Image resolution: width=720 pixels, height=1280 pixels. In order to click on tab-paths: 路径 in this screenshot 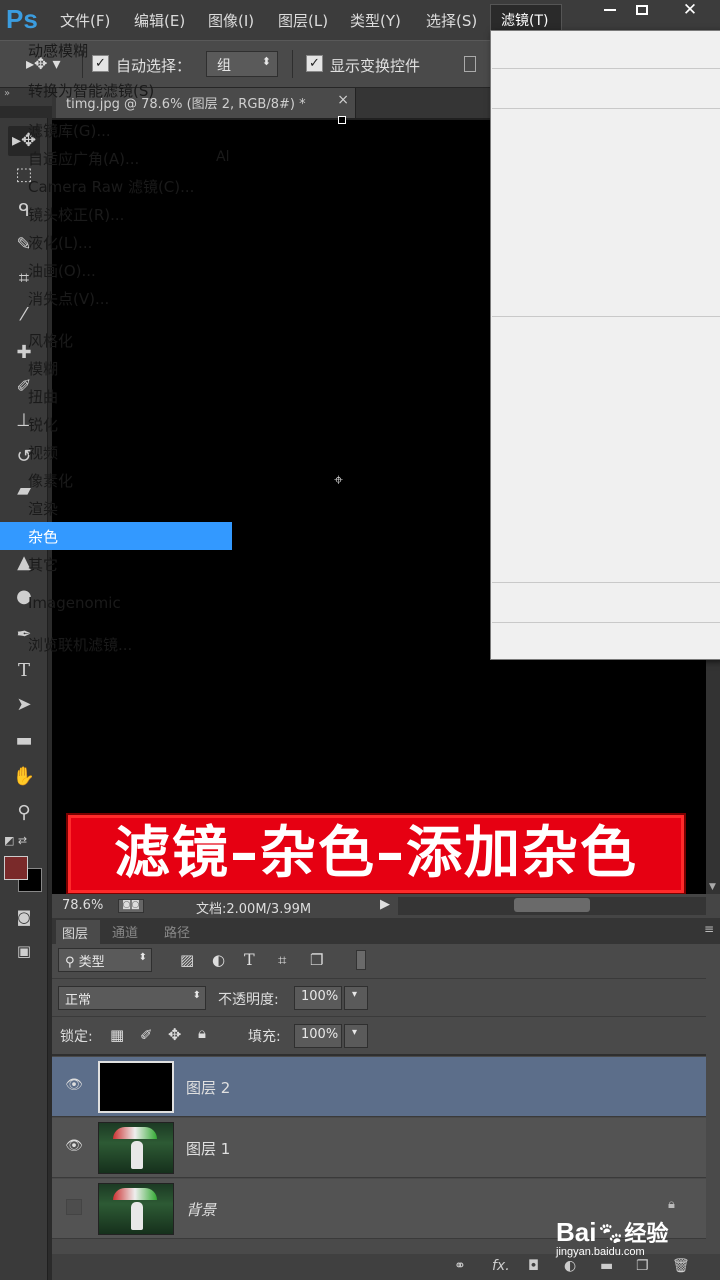, I will do `click(177, 931)`.